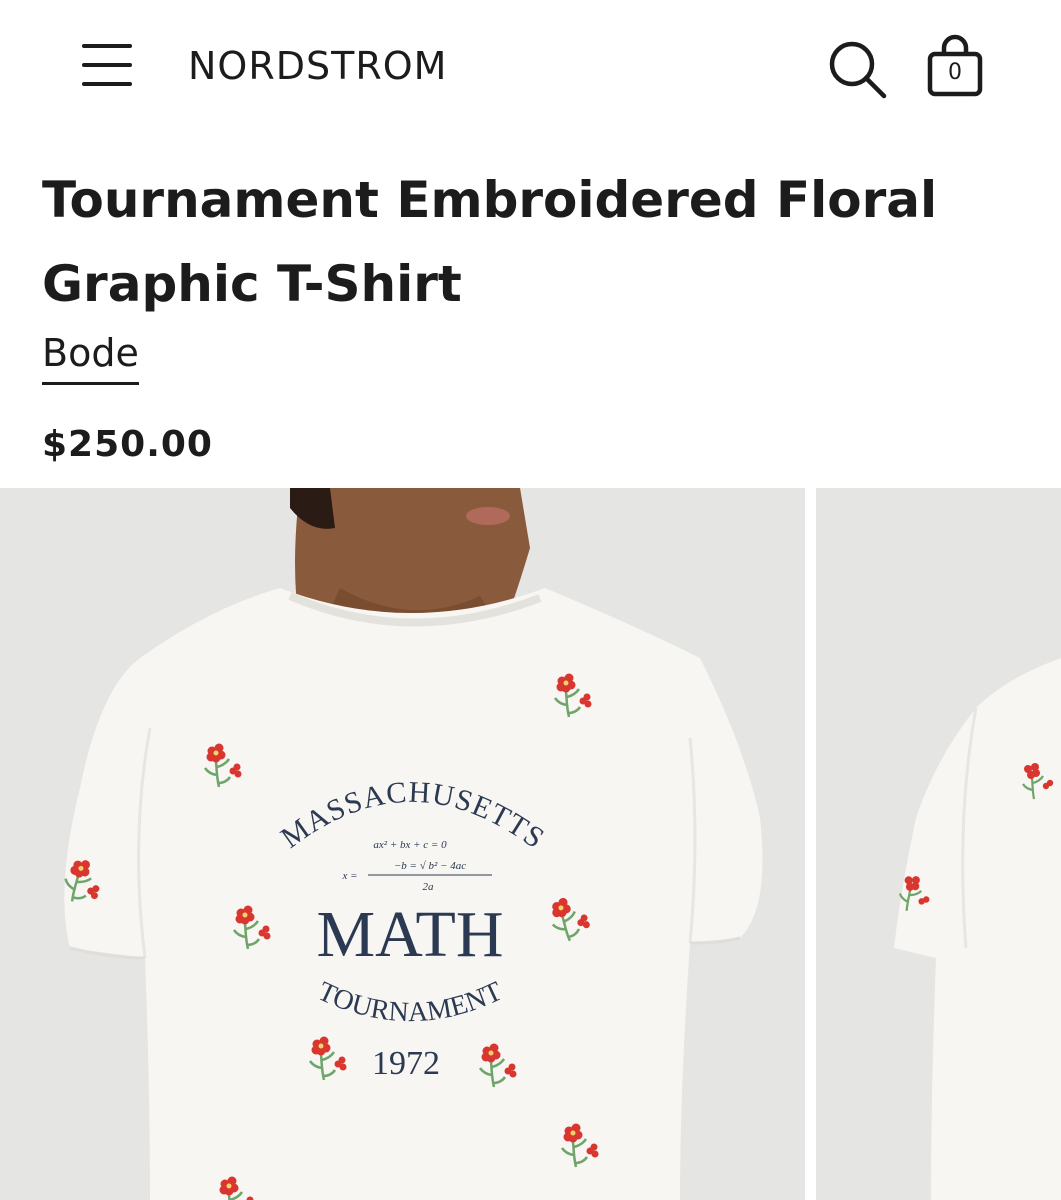 This screenshot has height=1200, width=1061. What do you see at coordinates (410, 845) in the screenshot?
I see `formula-line-1: ax² + bx + c = 0` at bounding box center [410, 845].